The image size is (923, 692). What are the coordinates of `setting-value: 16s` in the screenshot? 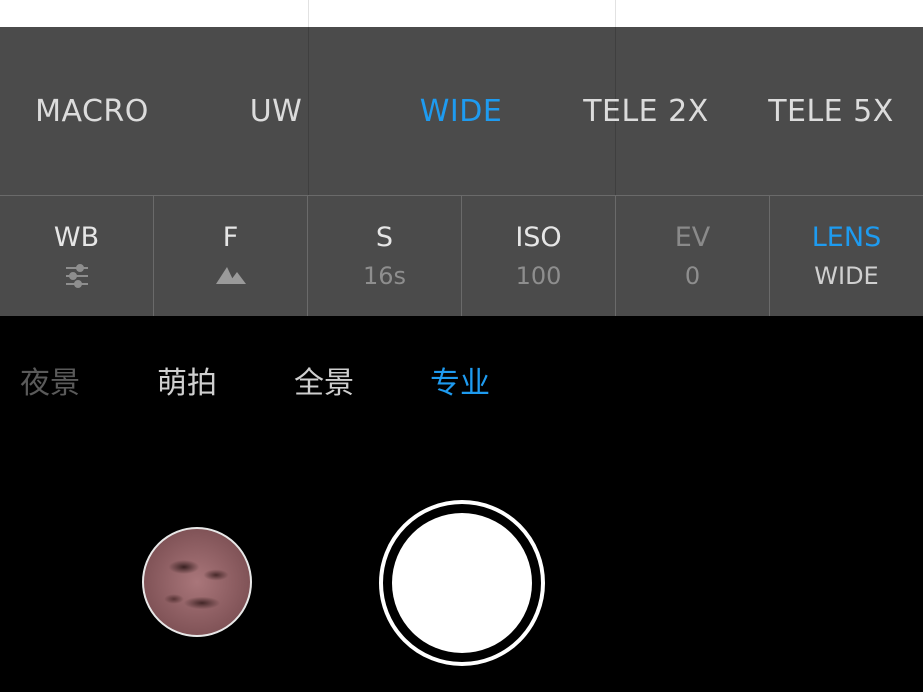 It's located at (384, 276).